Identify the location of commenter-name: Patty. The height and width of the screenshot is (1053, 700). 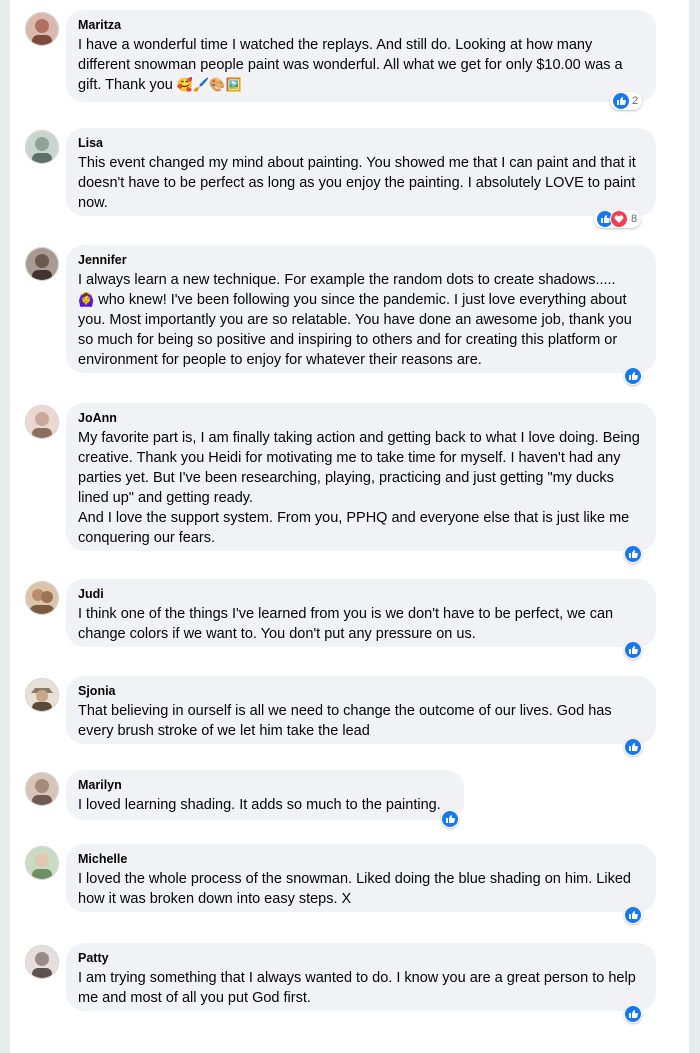
(361, 958).